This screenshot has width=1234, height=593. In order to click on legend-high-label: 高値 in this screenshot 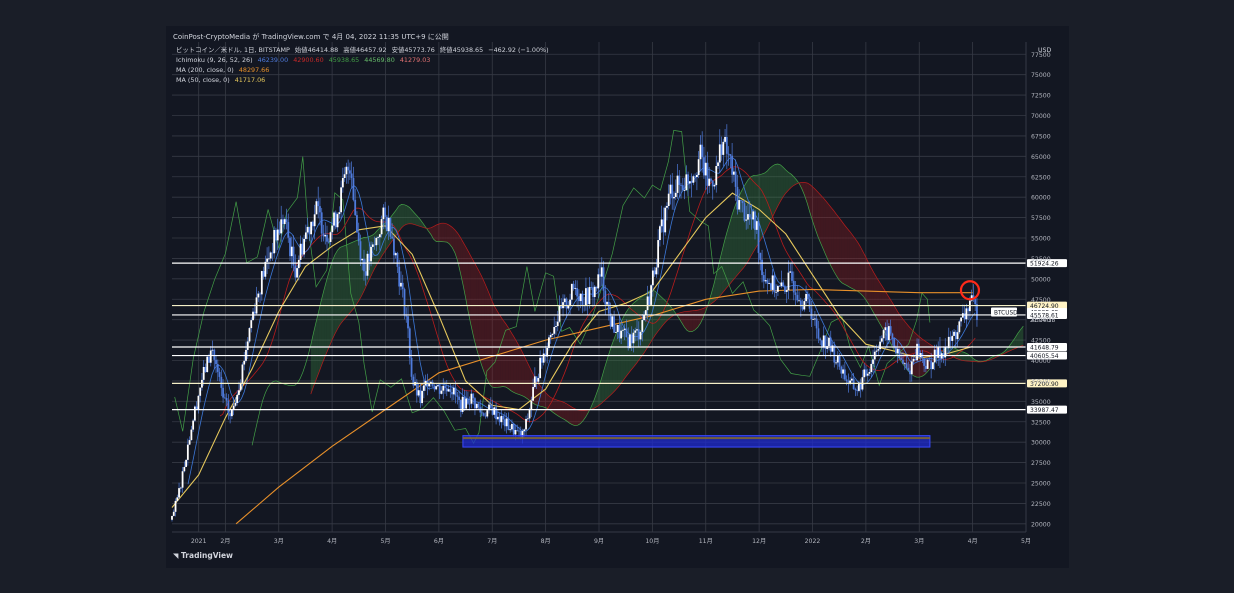, I will do `click(350, 50)`.